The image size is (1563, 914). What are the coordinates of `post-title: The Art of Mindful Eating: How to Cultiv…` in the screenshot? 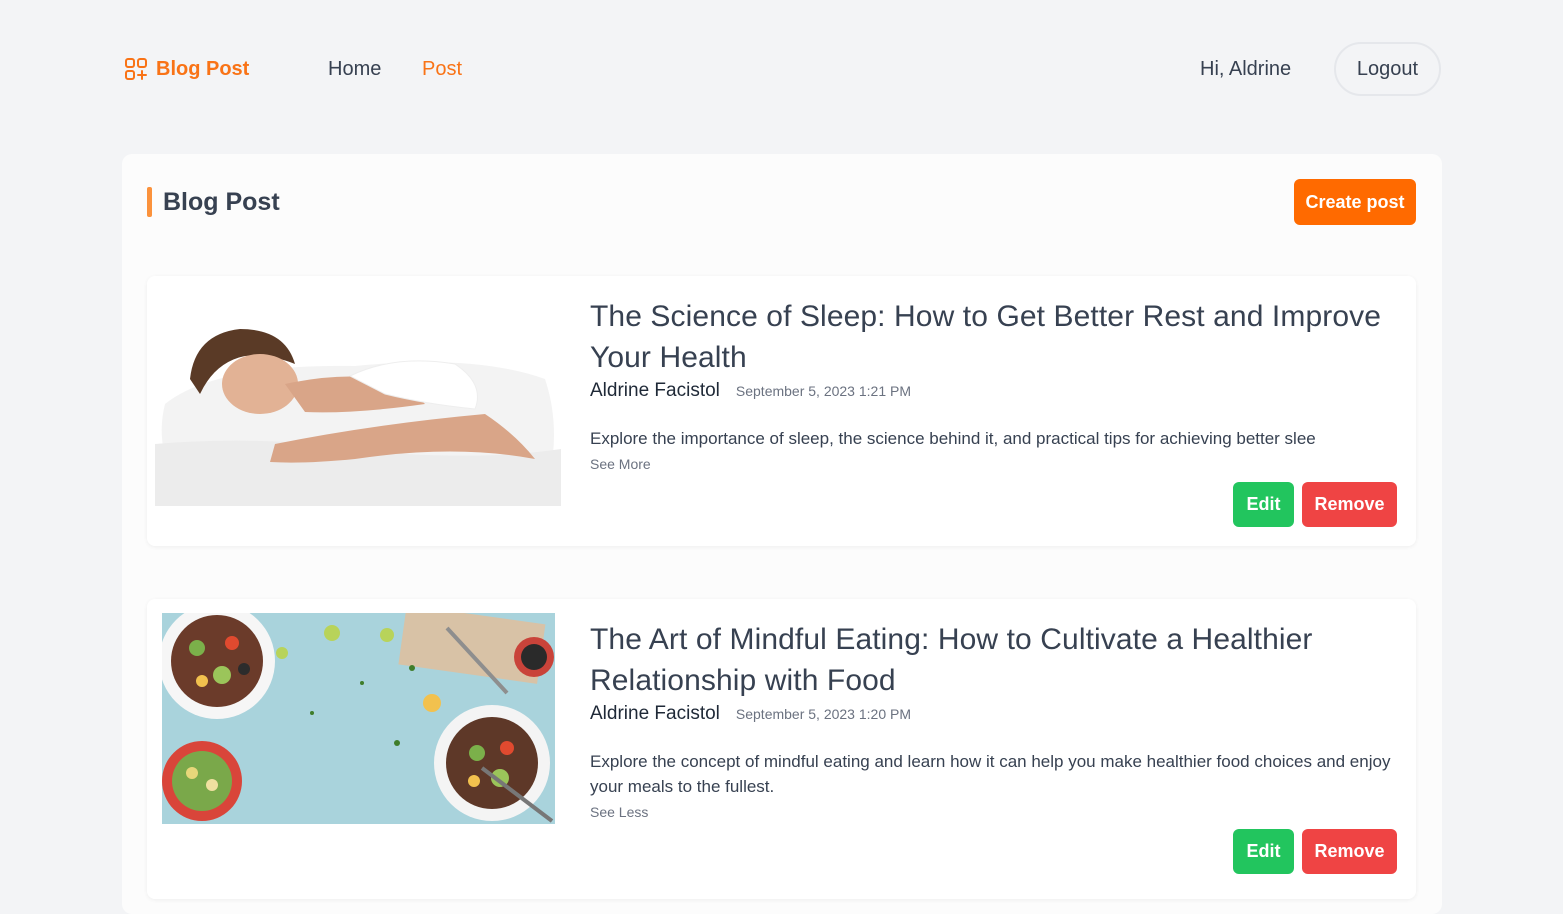 It's located at (993, 660).